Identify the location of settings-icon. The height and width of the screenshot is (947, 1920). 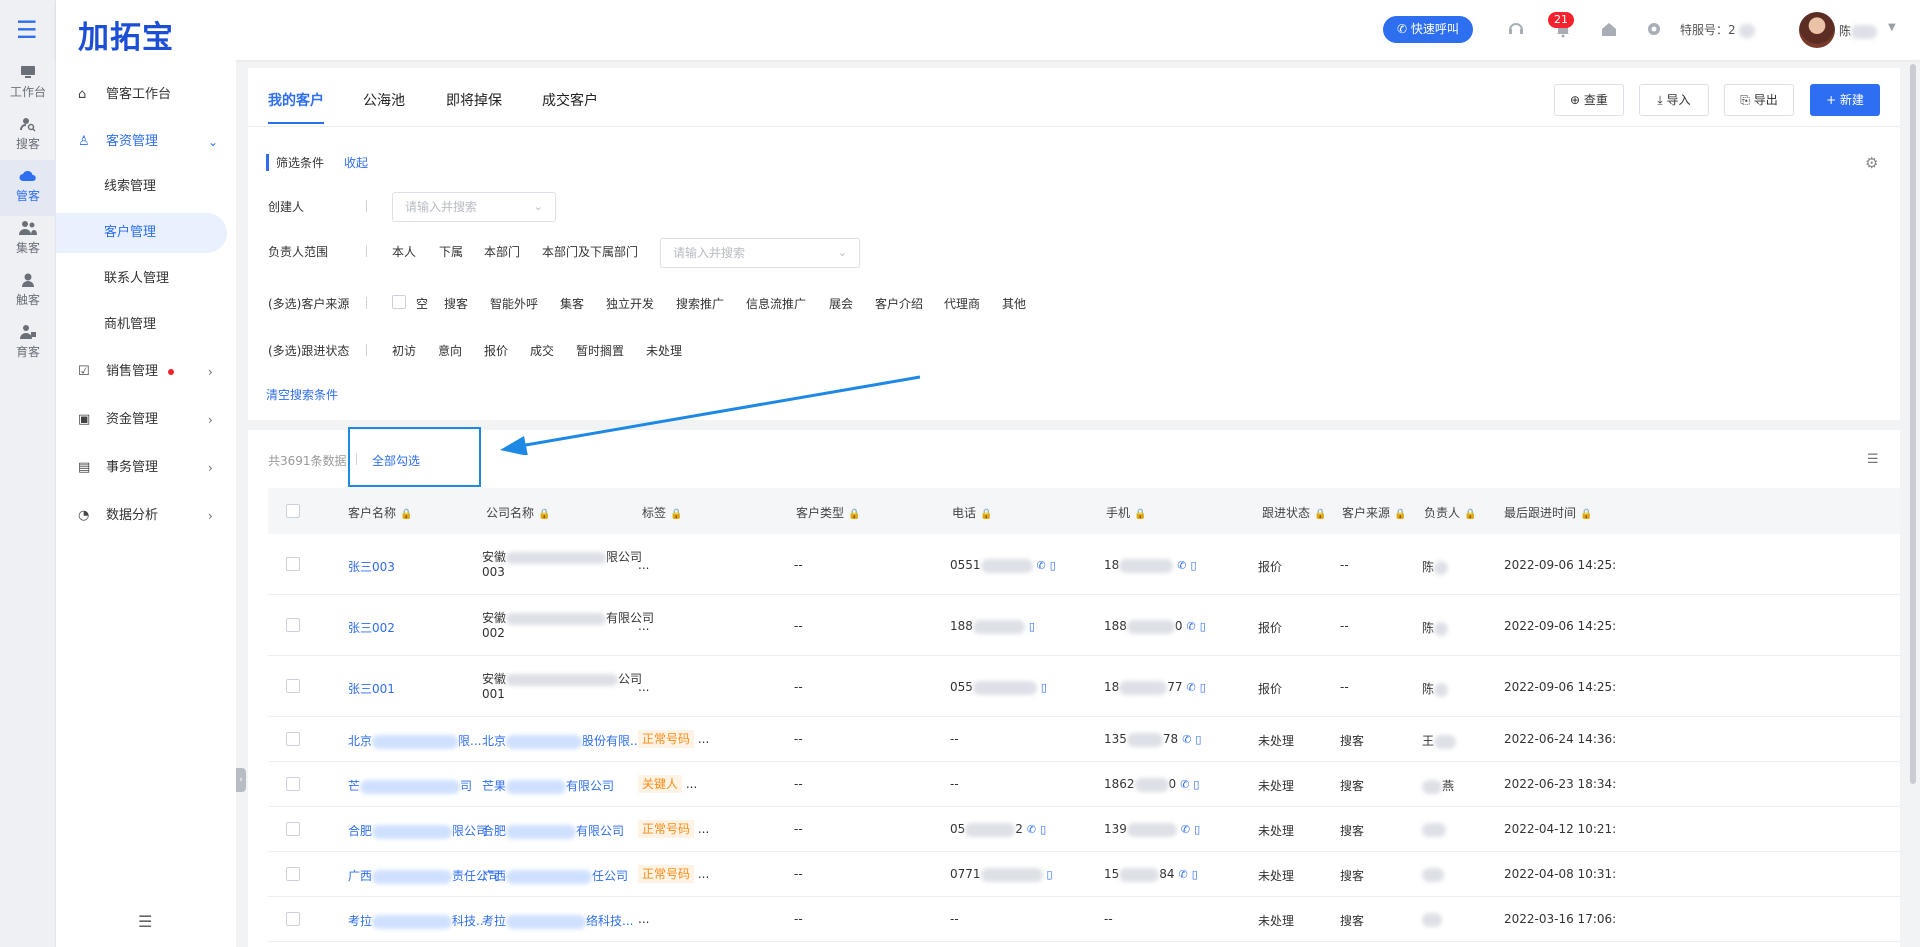
(1654, 29).